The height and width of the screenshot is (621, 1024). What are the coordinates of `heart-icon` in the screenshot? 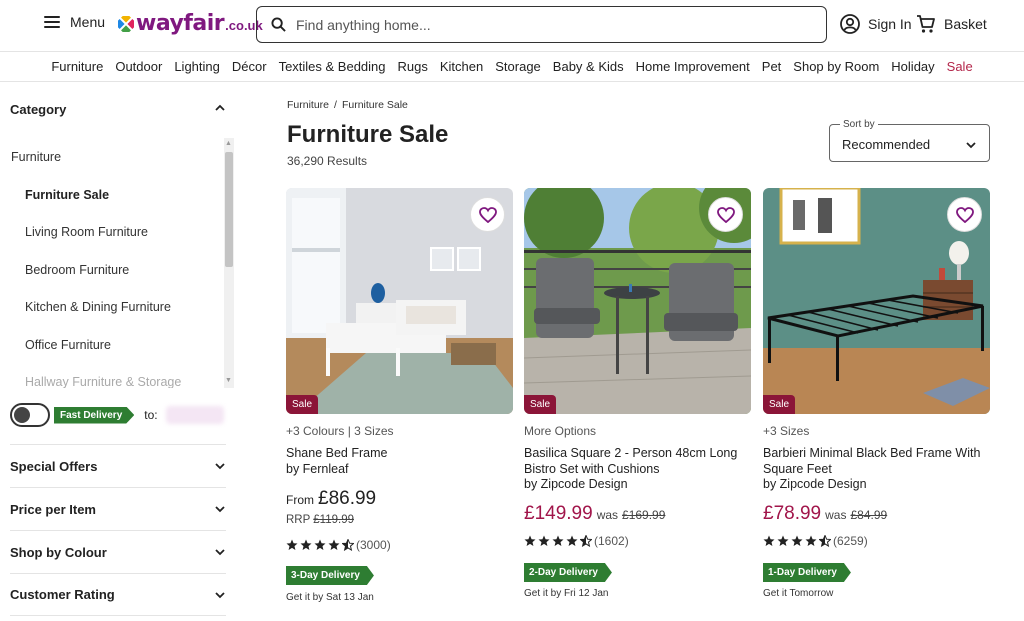 It's located at (964, 214).